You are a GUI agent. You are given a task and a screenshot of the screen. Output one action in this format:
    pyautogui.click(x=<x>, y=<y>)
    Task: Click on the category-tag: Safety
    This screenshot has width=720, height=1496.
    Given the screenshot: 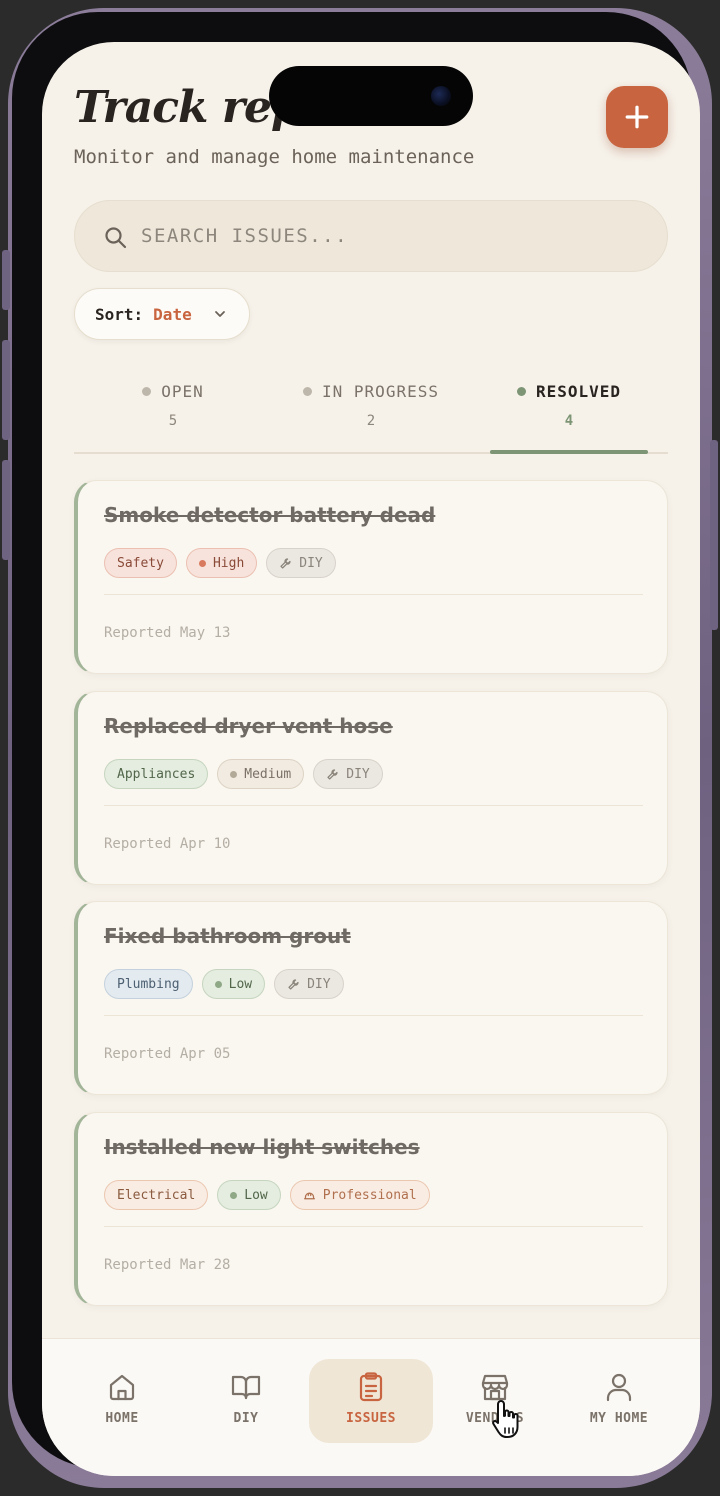 What is the action you would take?
    pyautogui.click(x=140, y=563)
    